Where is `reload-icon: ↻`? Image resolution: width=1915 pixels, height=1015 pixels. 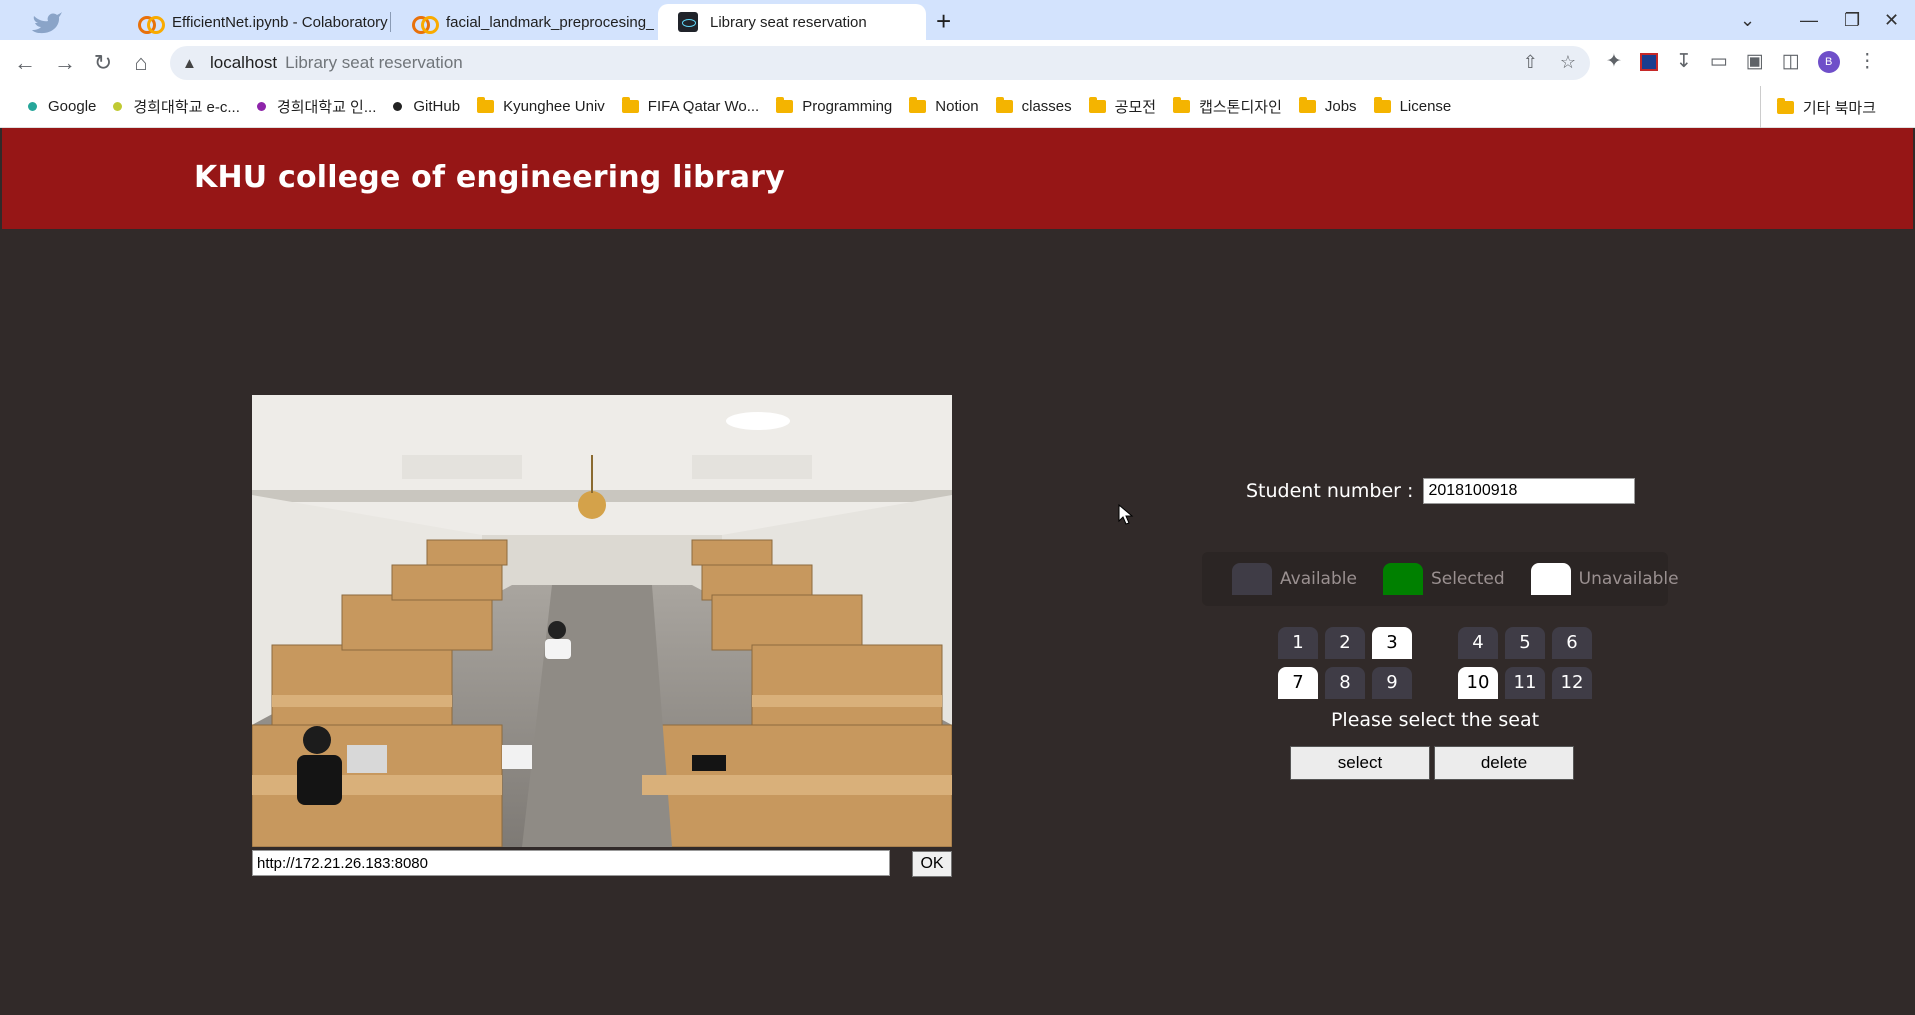
reload-icon: ↻ is located at coordinates (103, 63).